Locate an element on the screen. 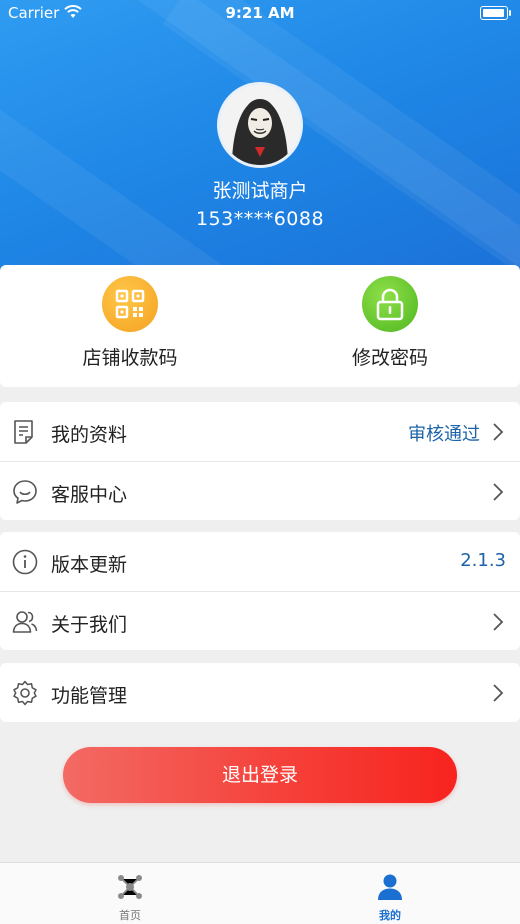 This screenshot has height=924, width=520. store-qr-code-label: 店铺收款码 is located at coordinates (130, 358).